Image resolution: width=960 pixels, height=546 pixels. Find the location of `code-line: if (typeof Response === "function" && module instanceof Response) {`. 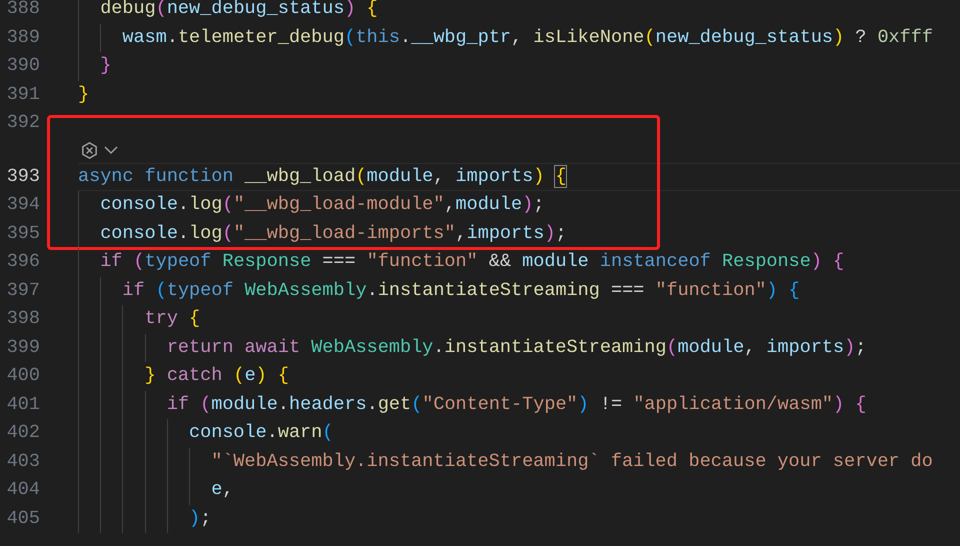

code-line: if (typeof Response === "function" && module instanceof Response) { is located at coordinates (471, 262).